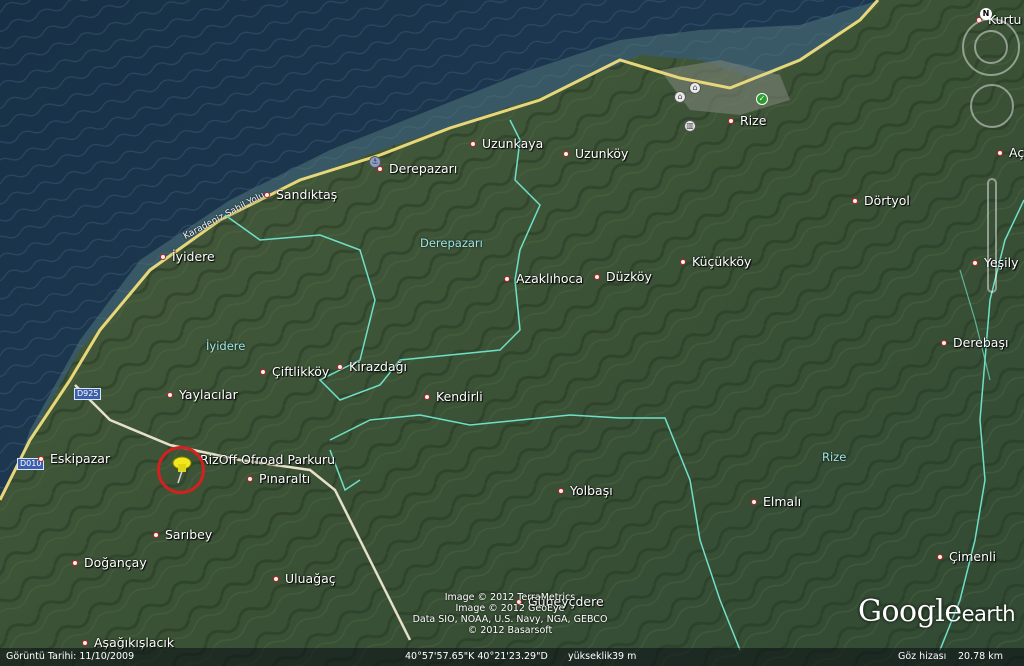 The width and height of the screenshot is (1024, 666). Describe the element at coordinates (591, 490) in the screenshot. I see `place-label: Yolbaşı` at that location.